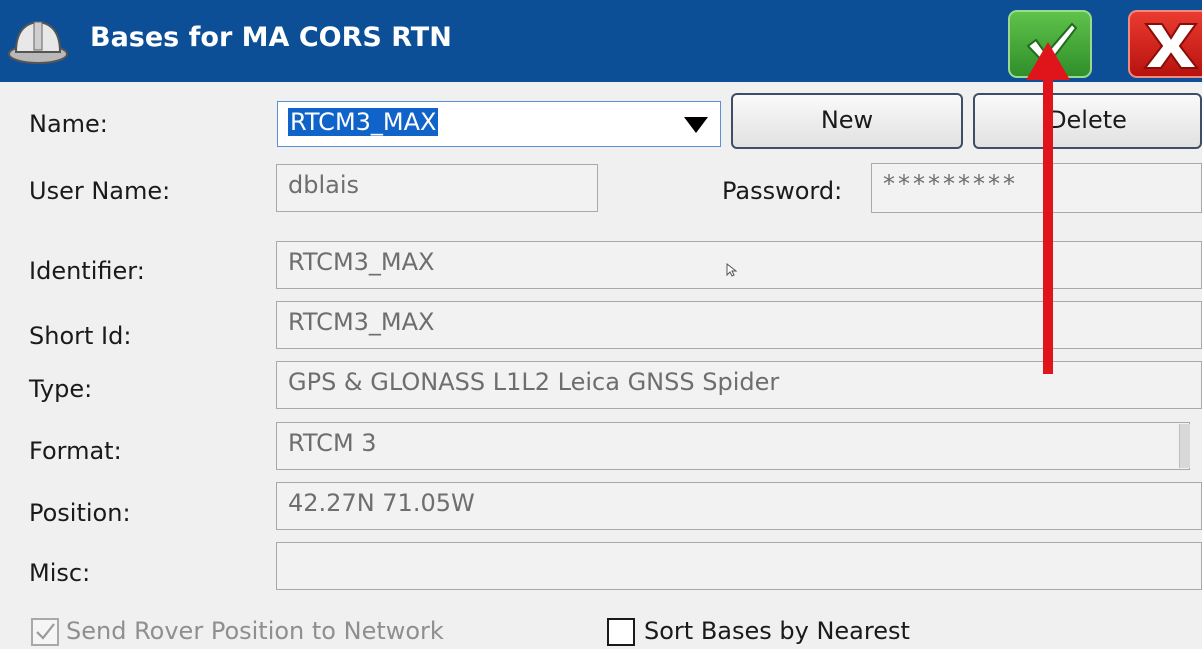  What do you see at coordinates (68, 124) in the screenshot?
I see `name-label: Name:` at bounding box center [68, 124].